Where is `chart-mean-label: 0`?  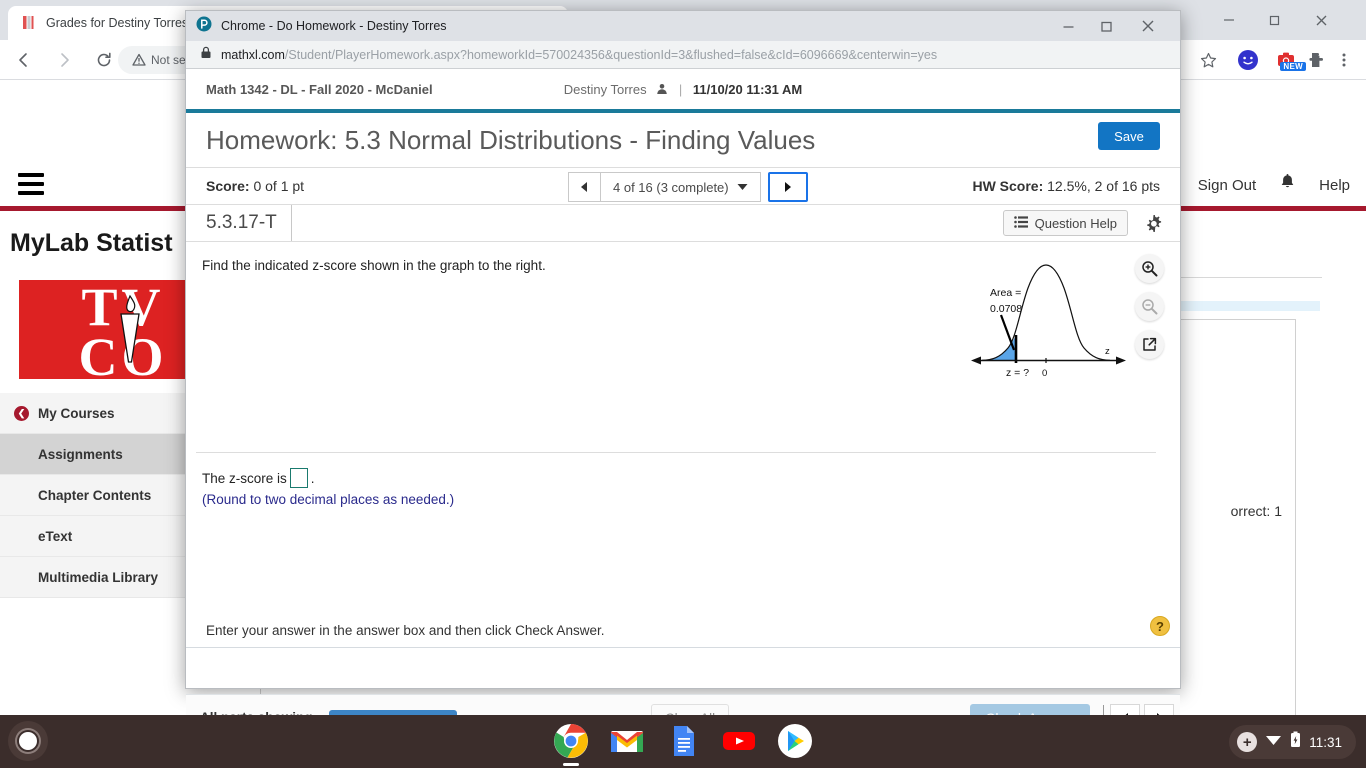
chart-mean-label: 0 is located at coordinates (1044, 373).